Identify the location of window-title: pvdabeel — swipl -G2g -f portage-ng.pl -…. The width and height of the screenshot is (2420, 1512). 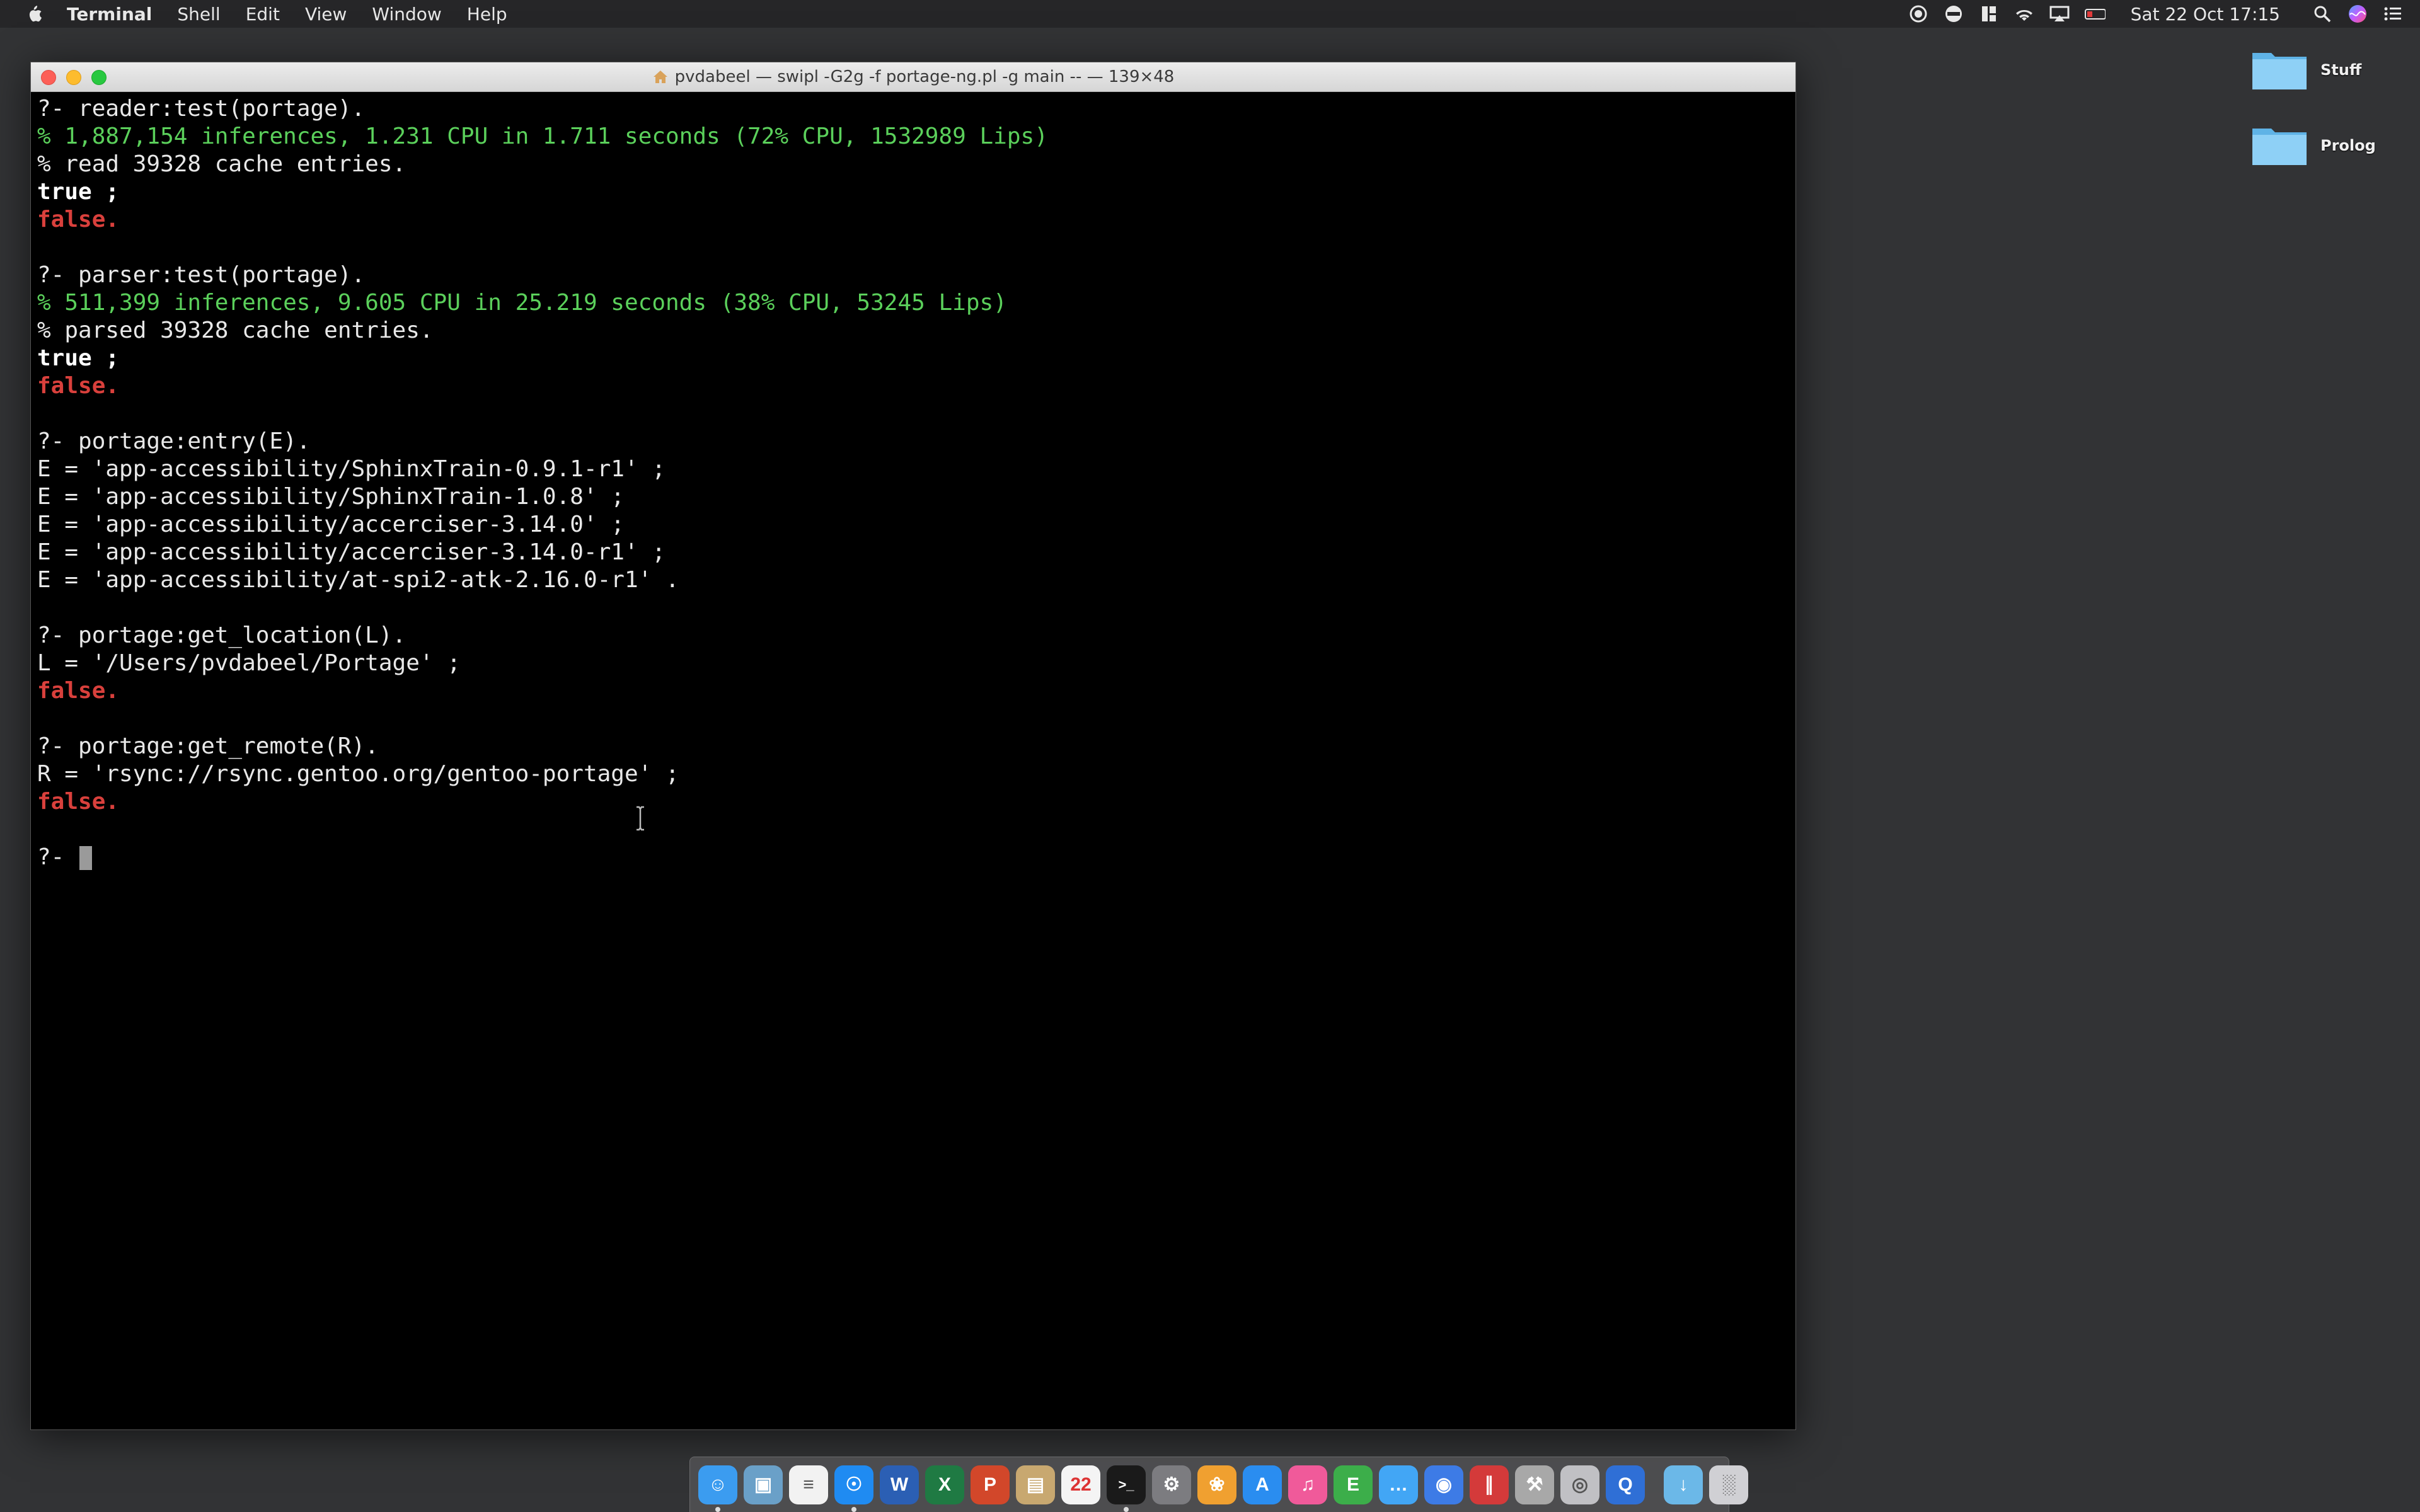
(913, 76).